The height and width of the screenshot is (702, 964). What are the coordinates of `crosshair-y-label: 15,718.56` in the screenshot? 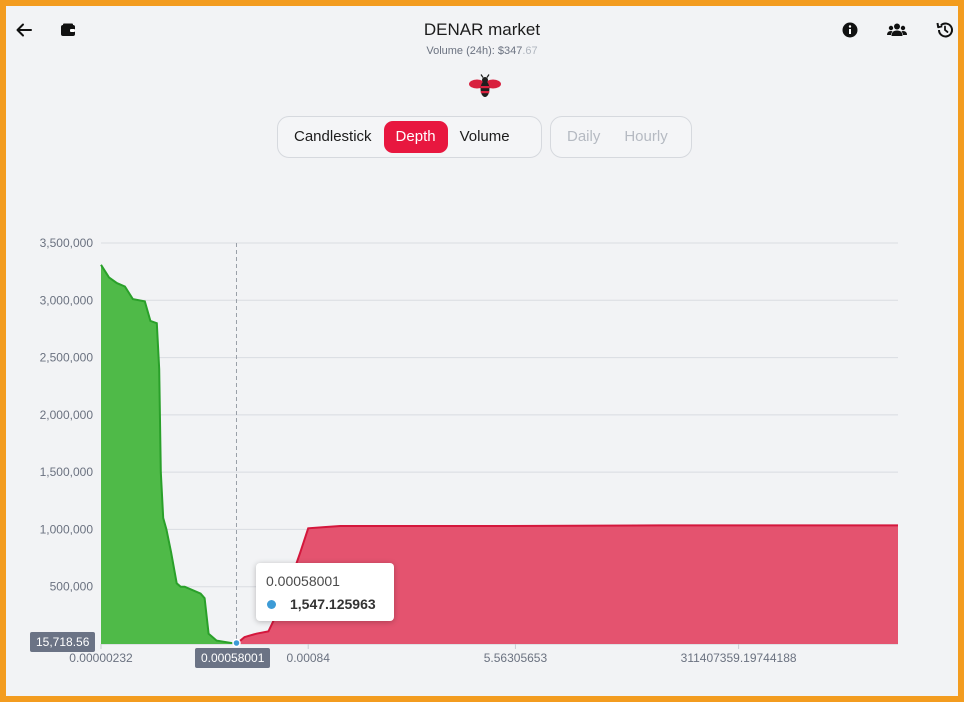 It's located at (63, 642).